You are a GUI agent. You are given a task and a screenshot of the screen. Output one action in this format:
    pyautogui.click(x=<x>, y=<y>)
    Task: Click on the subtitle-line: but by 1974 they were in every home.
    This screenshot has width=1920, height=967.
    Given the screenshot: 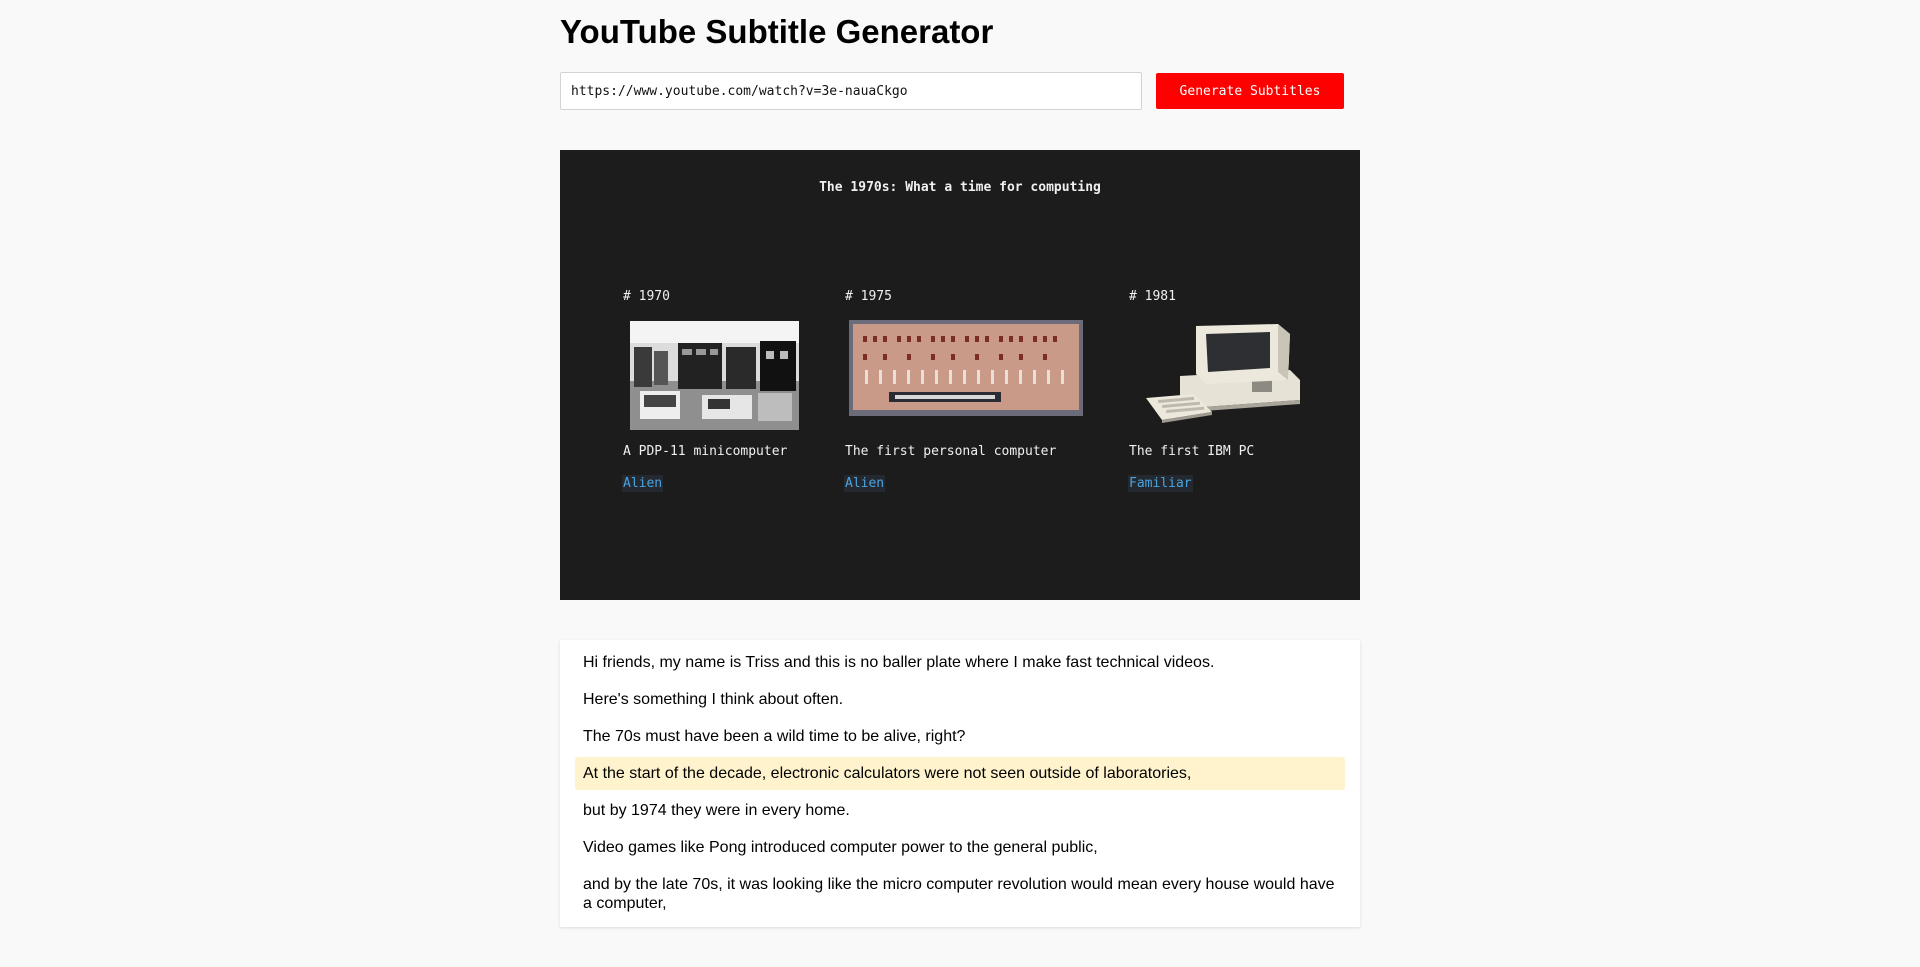 What is the action you would take?
    pyautogui.click(x=960, y=810)
    